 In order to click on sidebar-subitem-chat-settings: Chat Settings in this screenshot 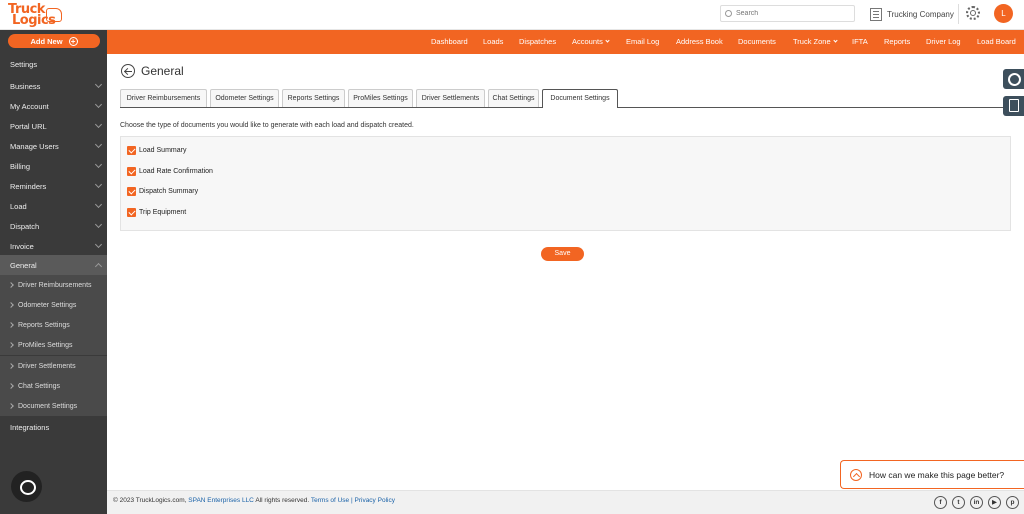, I will do `click(53, 386)`.